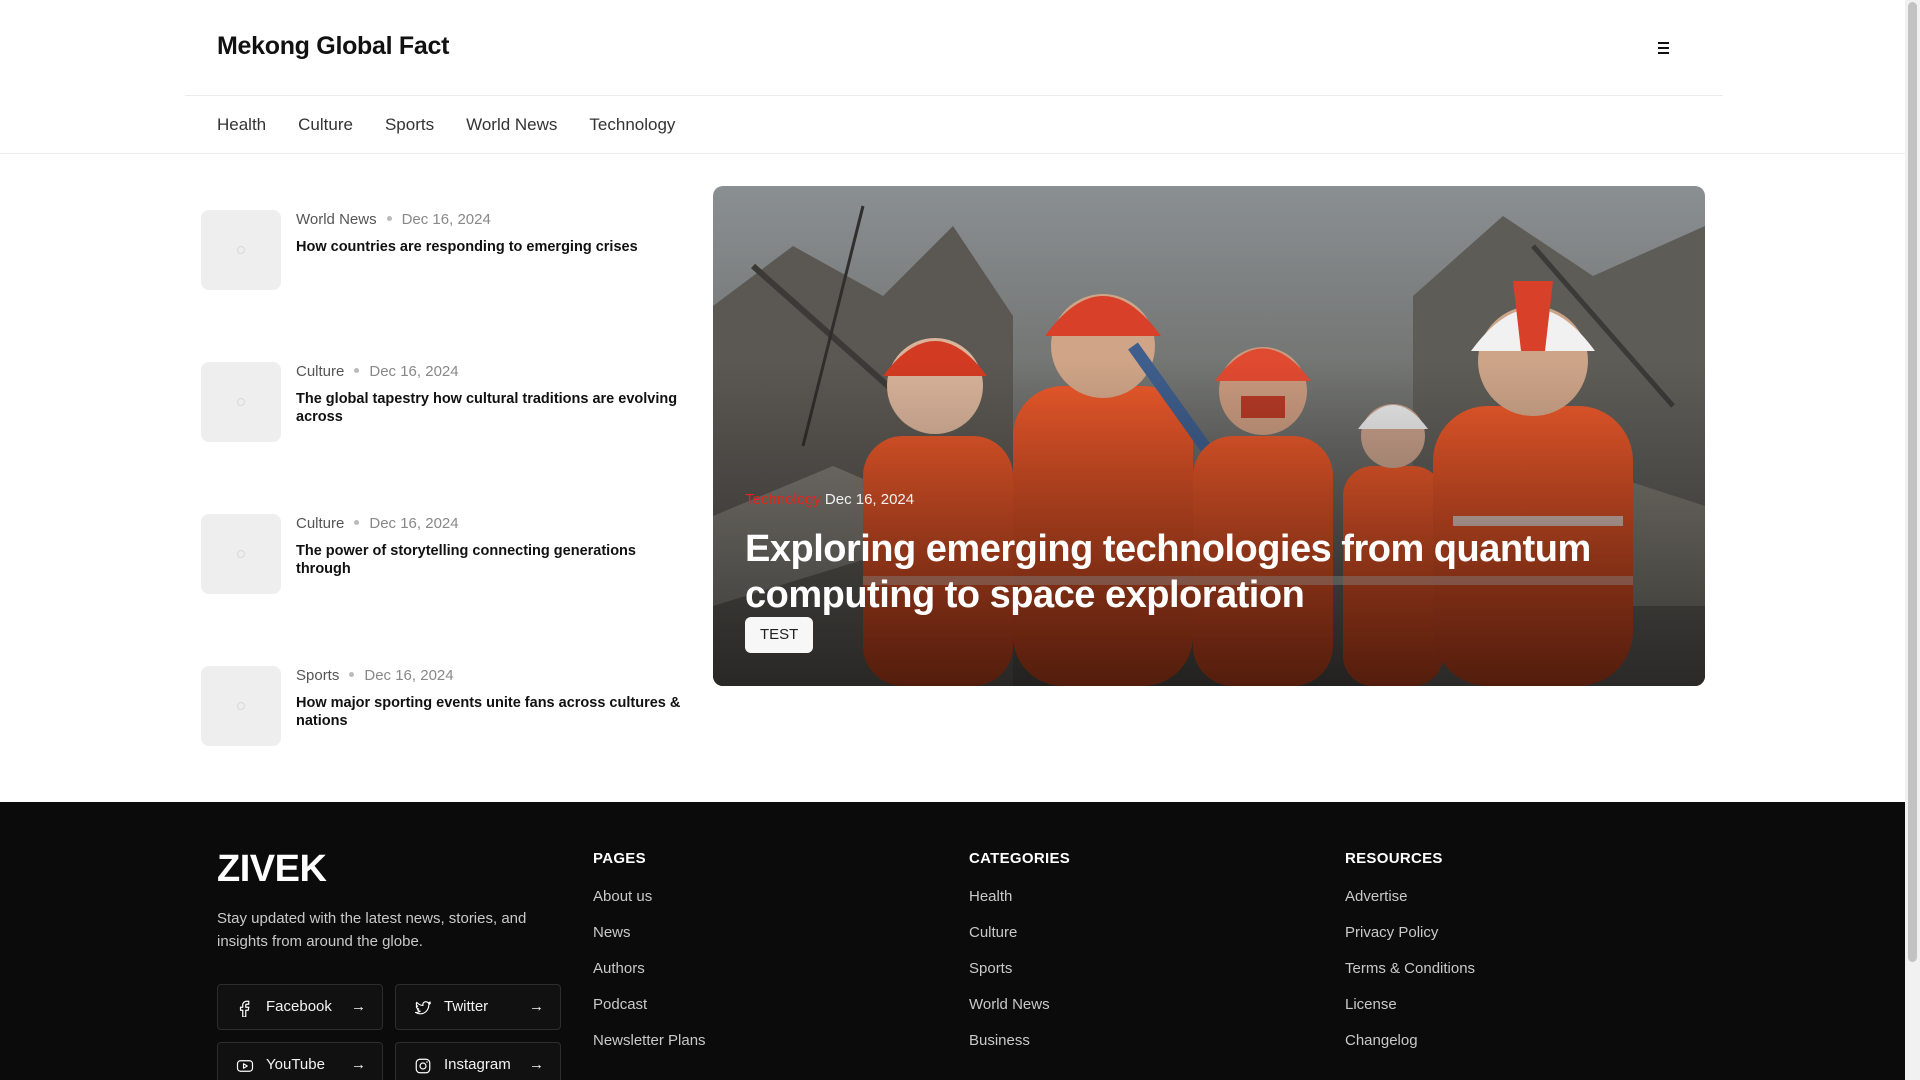 The width and height of the screenshot is (1920, 1080). I want to click on twitter-button: Twitter →, so click(478, 1007).